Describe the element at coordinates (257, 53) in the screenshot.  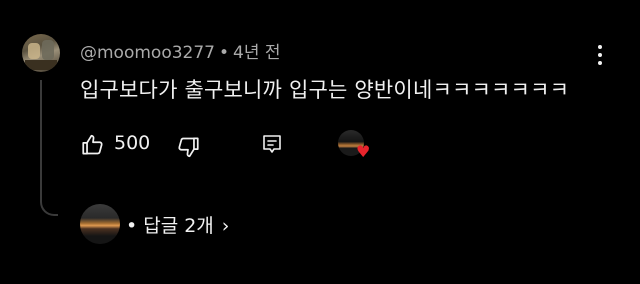
I see `comment-time: 4년 전` at that location.